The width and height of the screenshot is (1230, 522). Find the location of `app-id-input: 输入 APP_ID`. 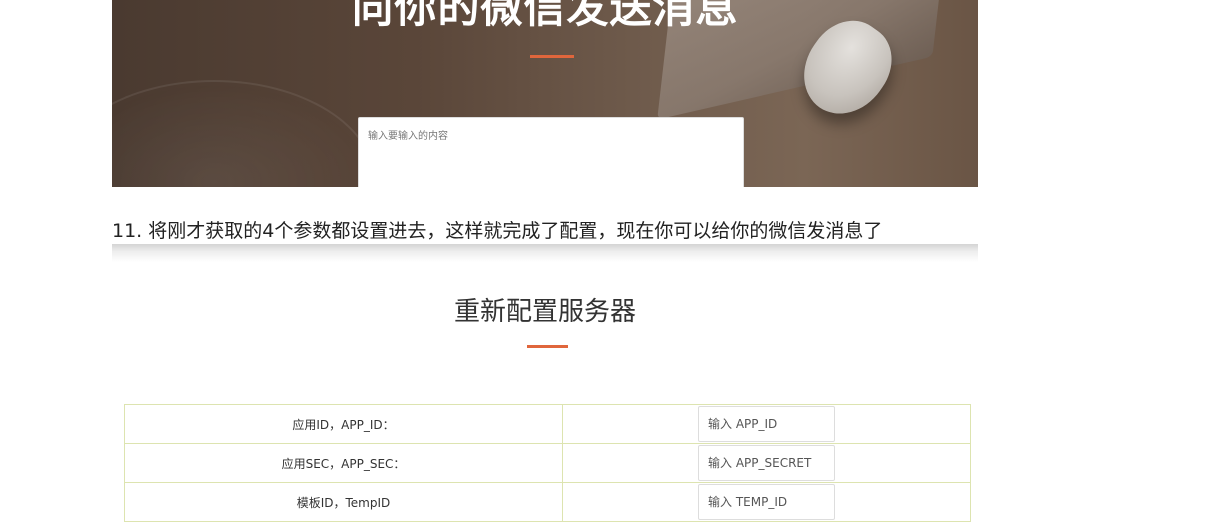

app-id-input: 输入 APP_ID is located at coordinates (766, 424).